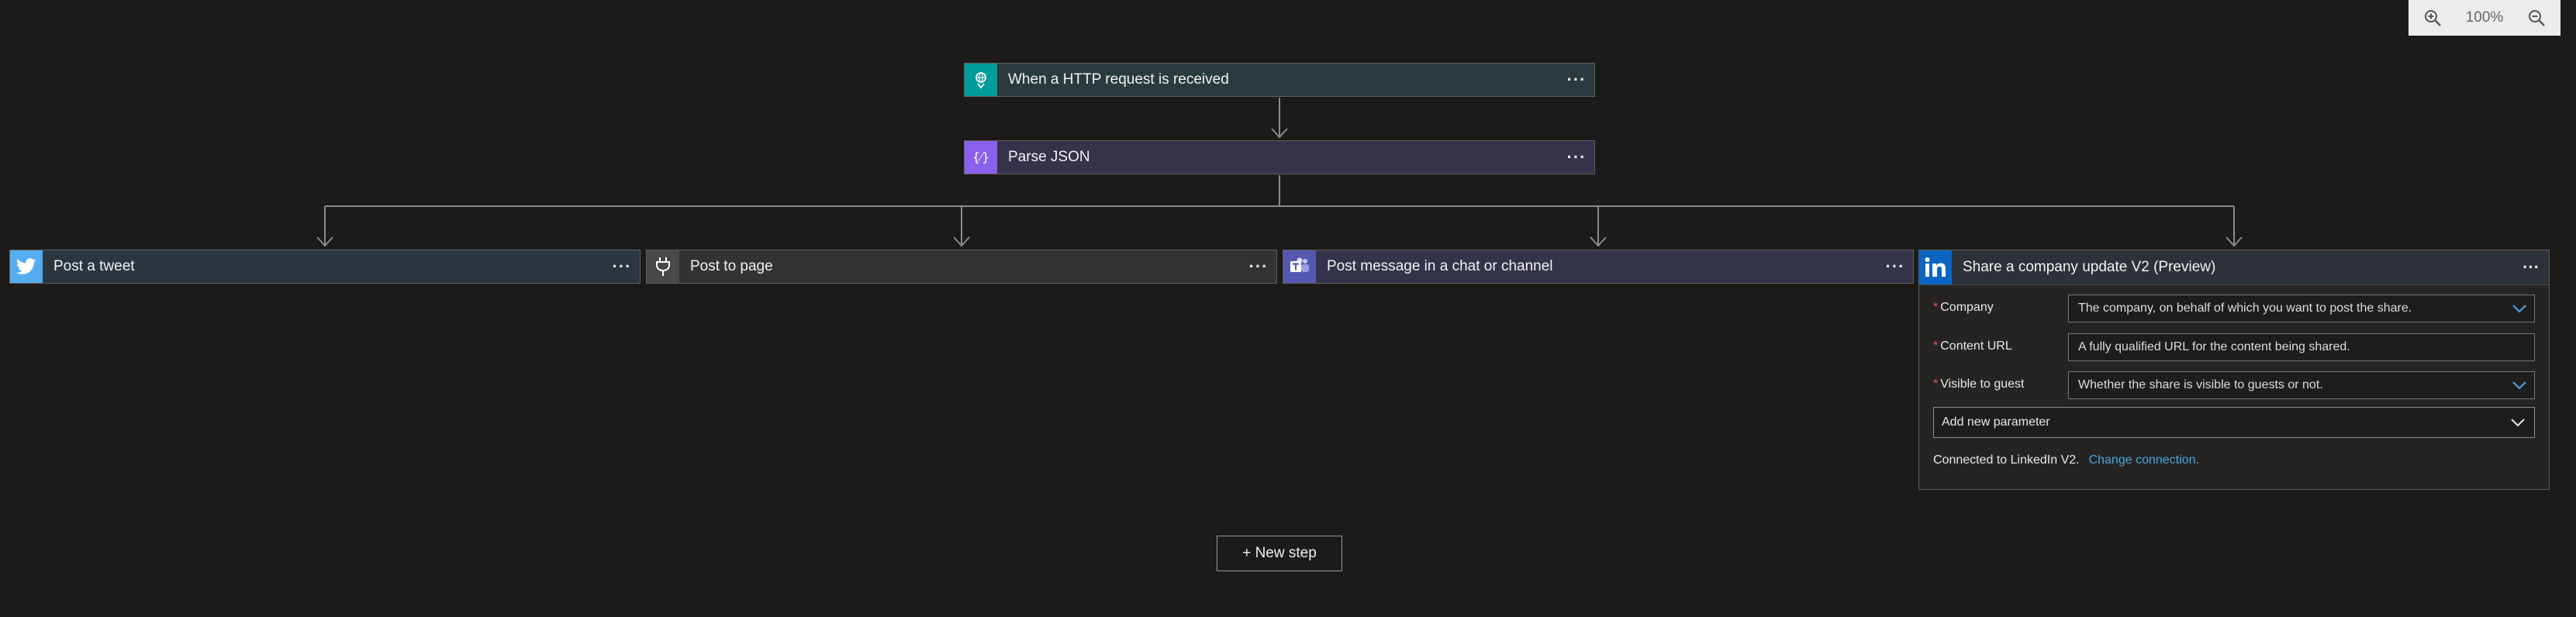  I want to click on card-title: Post to page, so click(731, 266).